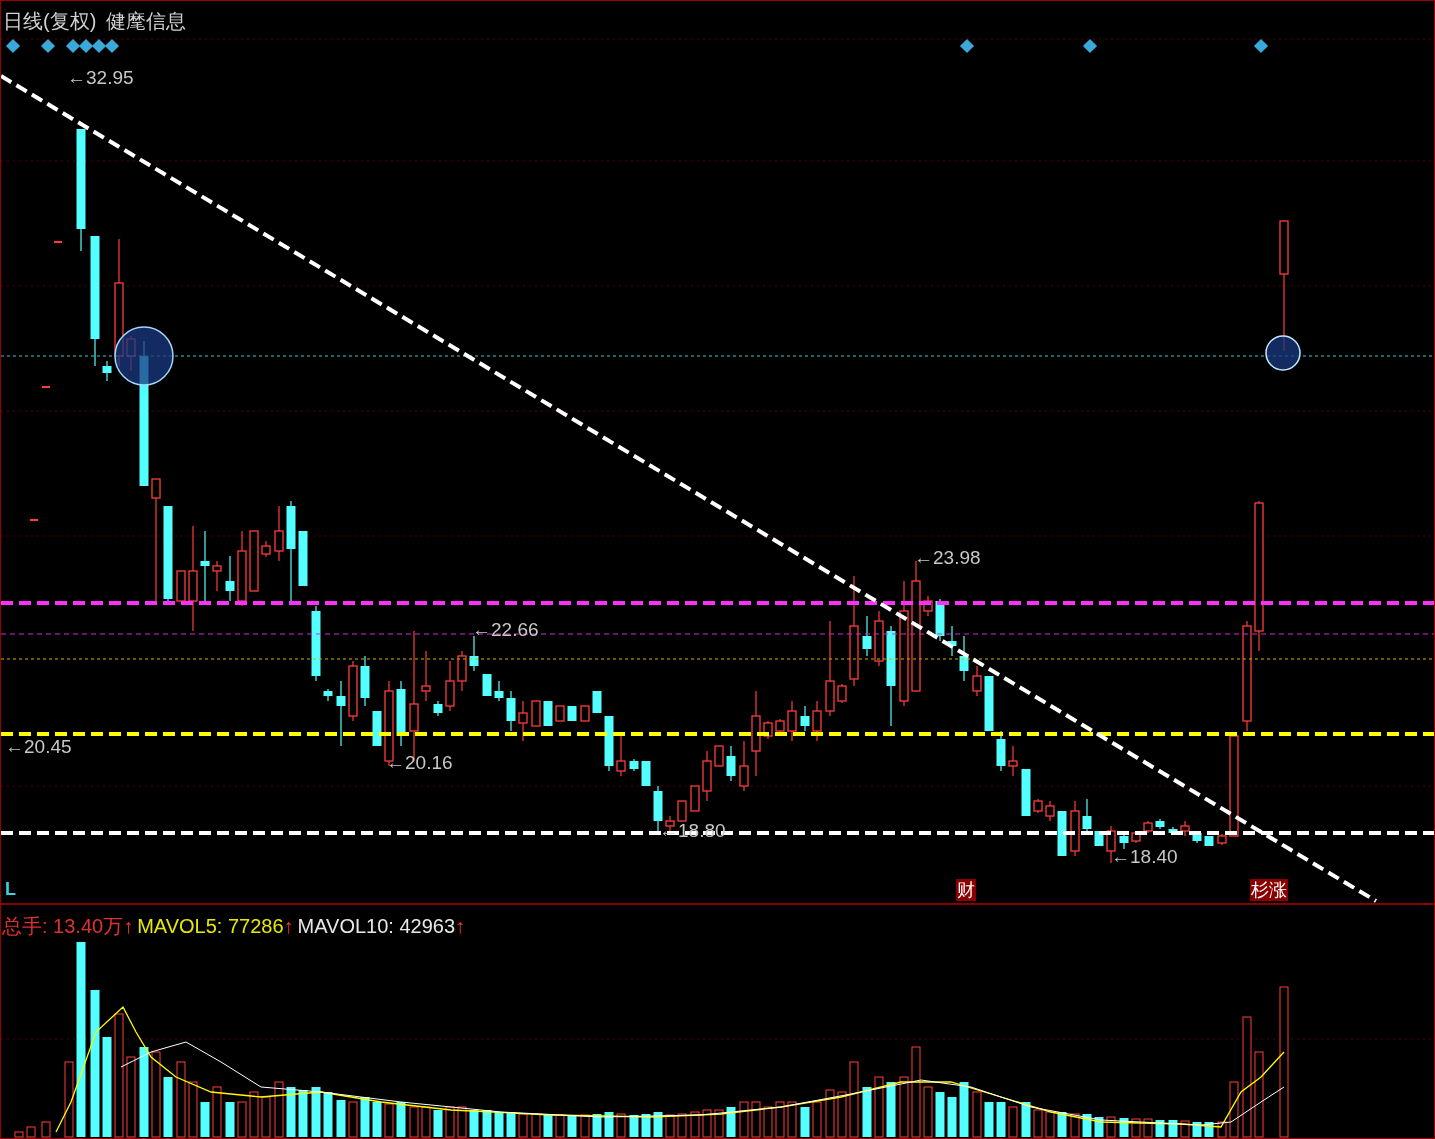  What do you see at coordinates (50, 21) in the screenshot?
I see `chart-period-label: 日线(复权)` at bounding box center [50, 21].